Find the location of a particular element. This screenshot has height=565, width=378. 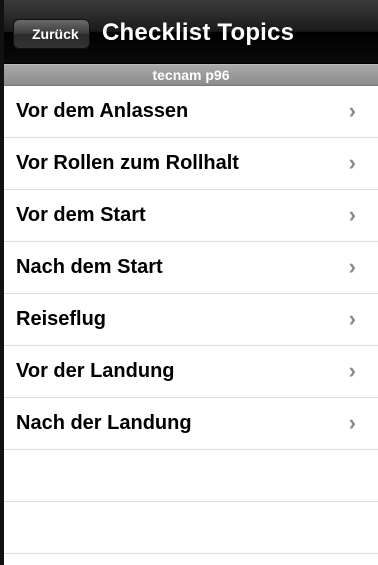

navigation-bar: Zurück Checklist Topics is located at coordinates (191, 32).